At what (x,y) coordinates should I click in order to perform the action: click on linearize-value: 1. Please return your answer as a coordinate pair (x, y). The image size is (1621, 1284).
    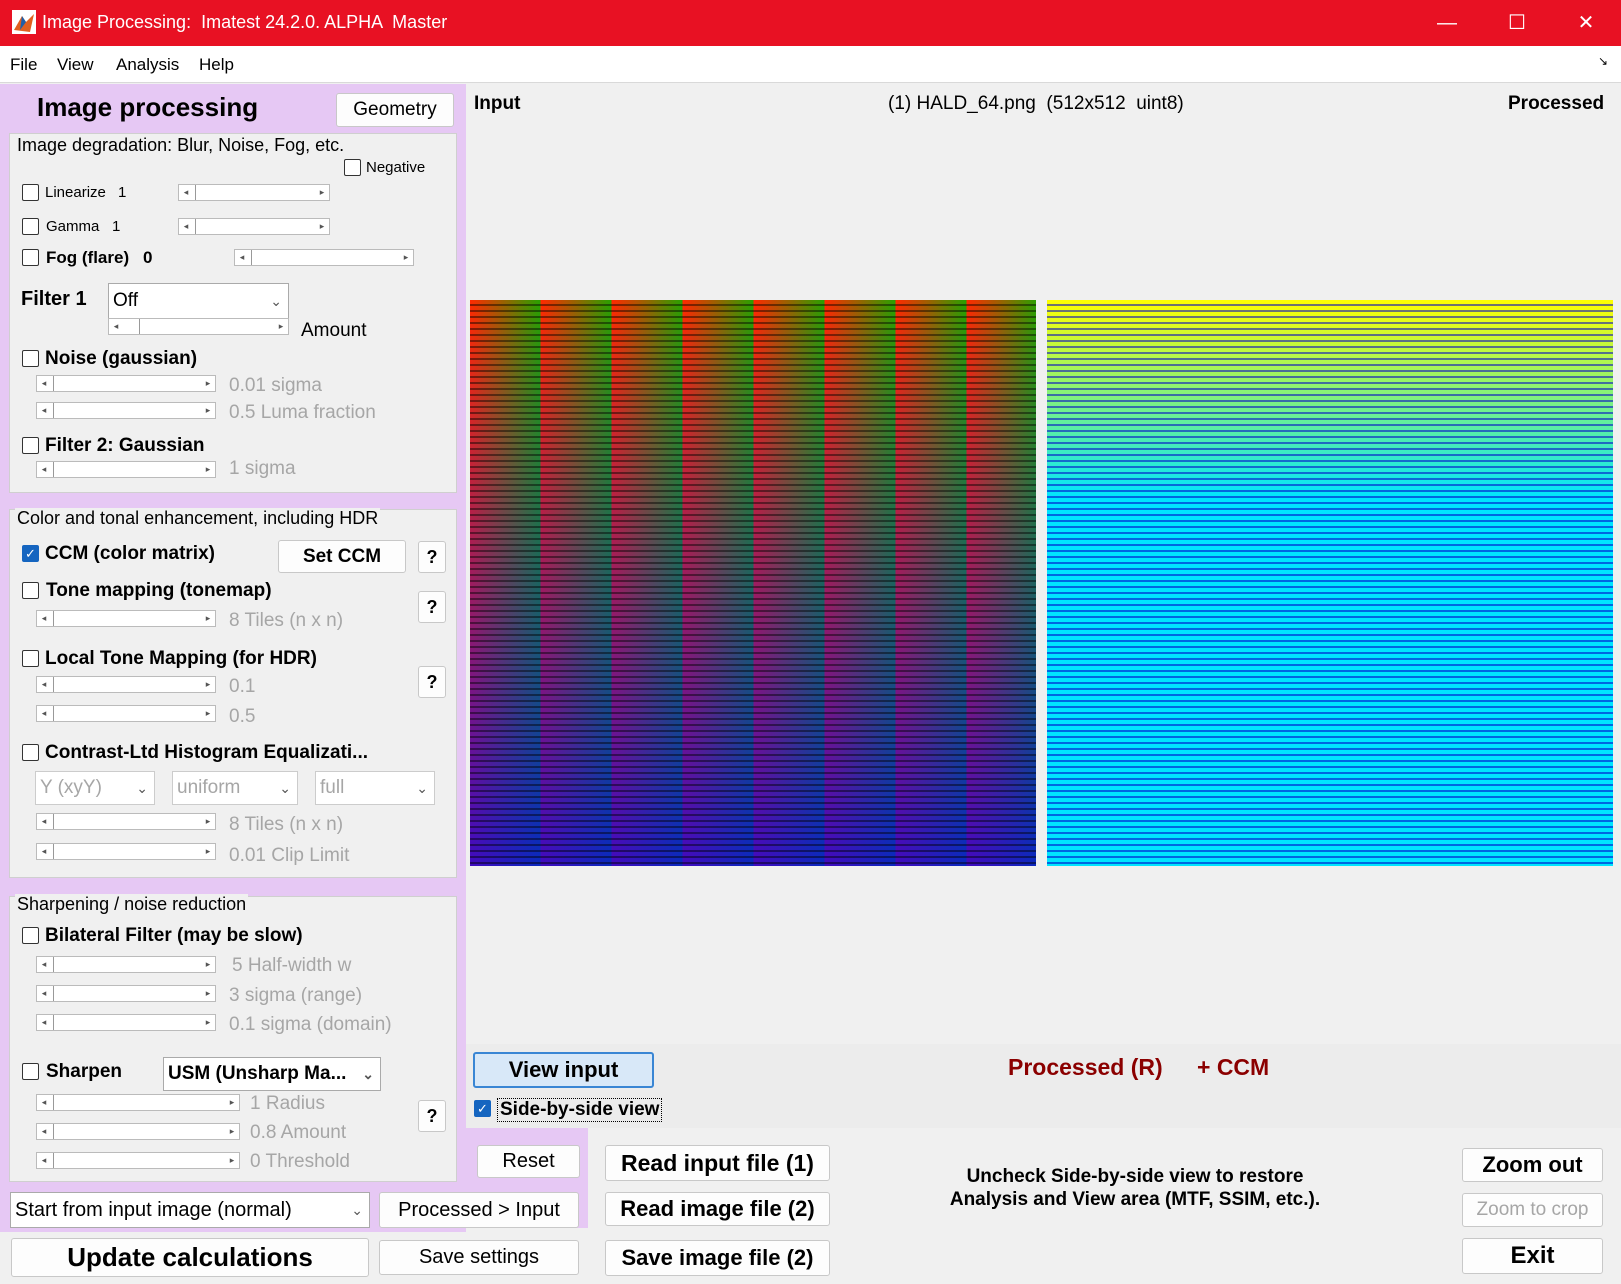
    Looking at the image, I should click on (122, 192).